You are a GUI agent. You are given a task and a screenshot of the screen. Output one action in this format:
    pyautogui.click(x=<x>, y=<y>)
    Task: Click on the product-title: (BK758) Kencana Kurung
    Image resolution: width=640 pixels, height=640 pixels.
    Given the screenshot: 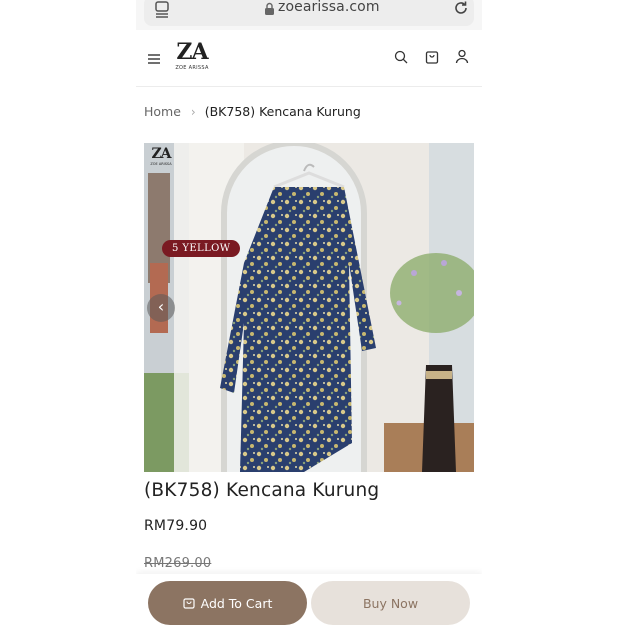 What is the action you would take?
    pyautogui.click(x=262, y=490)
    